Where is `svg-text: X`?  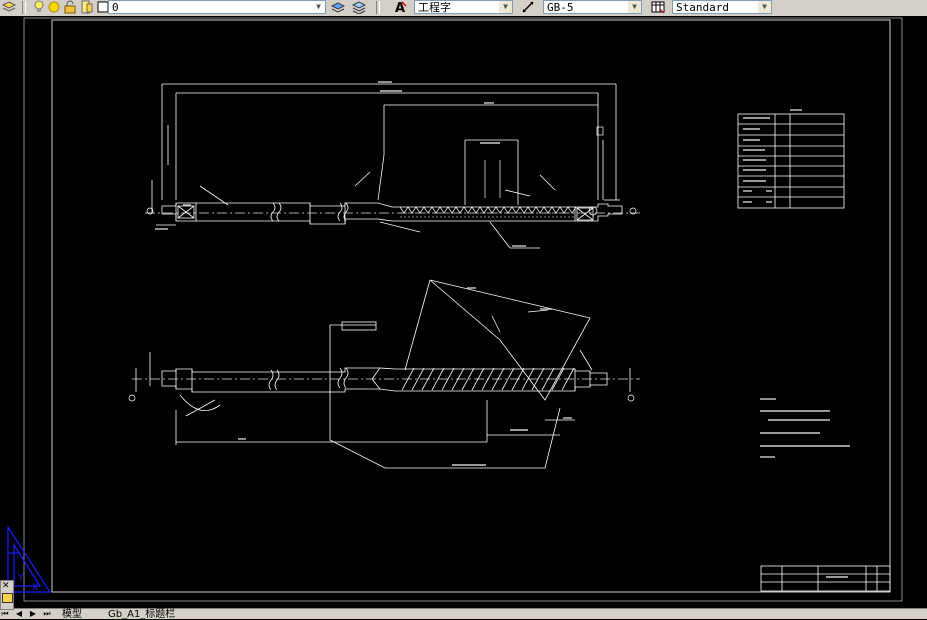 svg-text: X is located at coordinates (35, 588).